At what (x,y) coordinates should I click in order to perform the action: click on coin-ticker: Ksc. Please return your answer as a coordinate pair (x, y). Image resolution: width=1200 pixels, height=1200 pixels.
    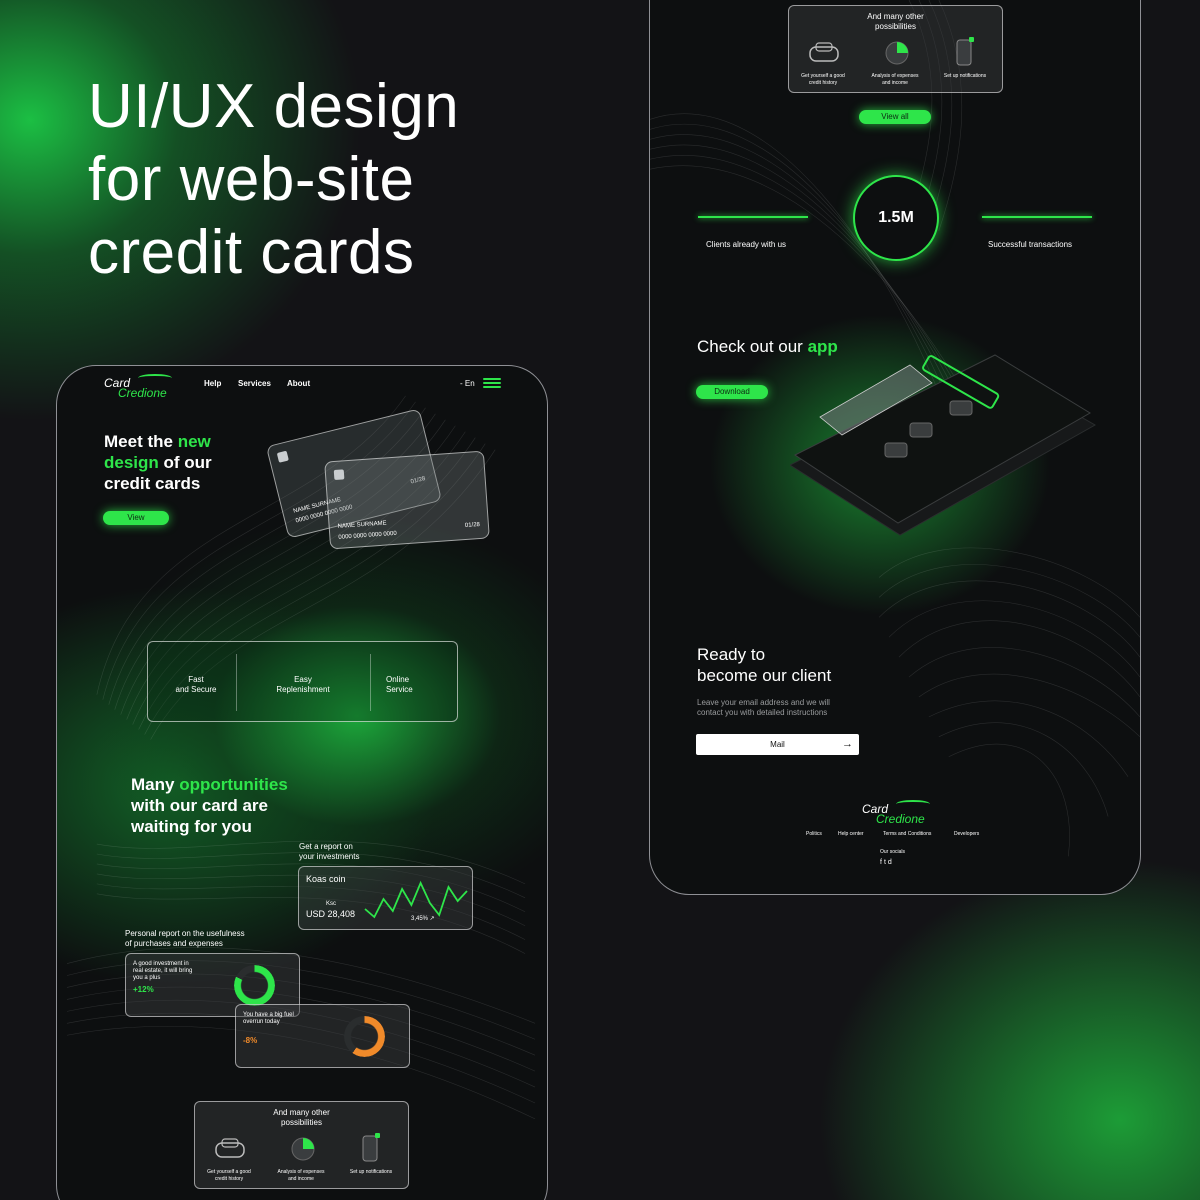
    Looking at the image, I should click on (331, 904).